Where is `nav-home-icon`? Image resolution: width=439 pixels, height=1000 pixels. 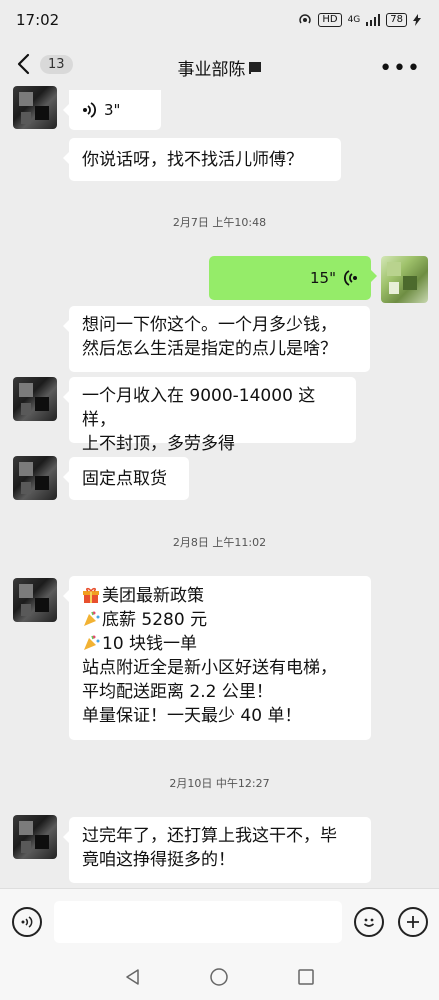
nav-home-icon is located at coordinates (219, 977).